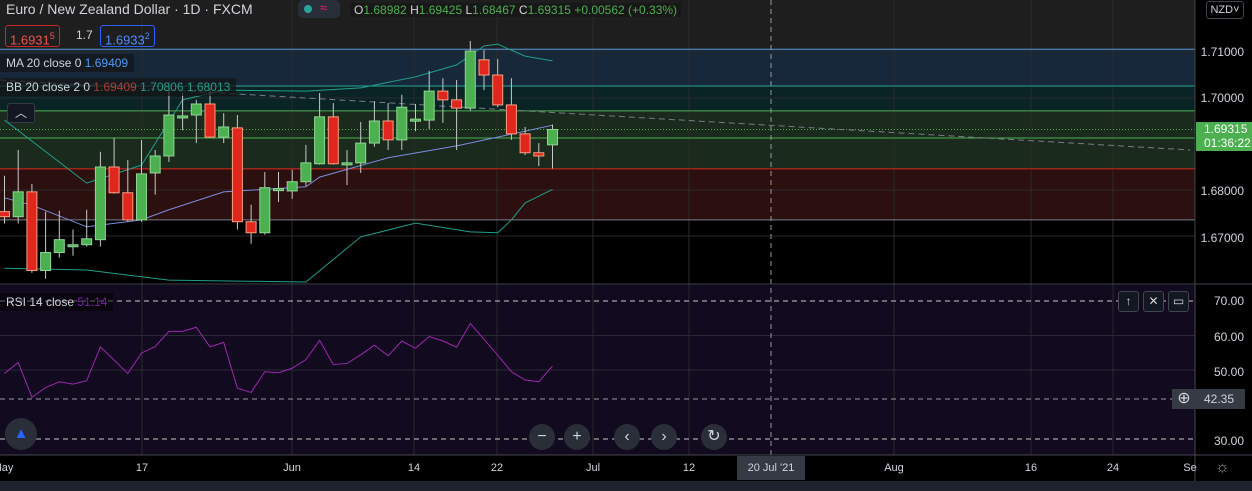 The image size is (1252, 491). Describe the element at coordinates (597, 139) in the screenshot. I see `price-zone` at that location.